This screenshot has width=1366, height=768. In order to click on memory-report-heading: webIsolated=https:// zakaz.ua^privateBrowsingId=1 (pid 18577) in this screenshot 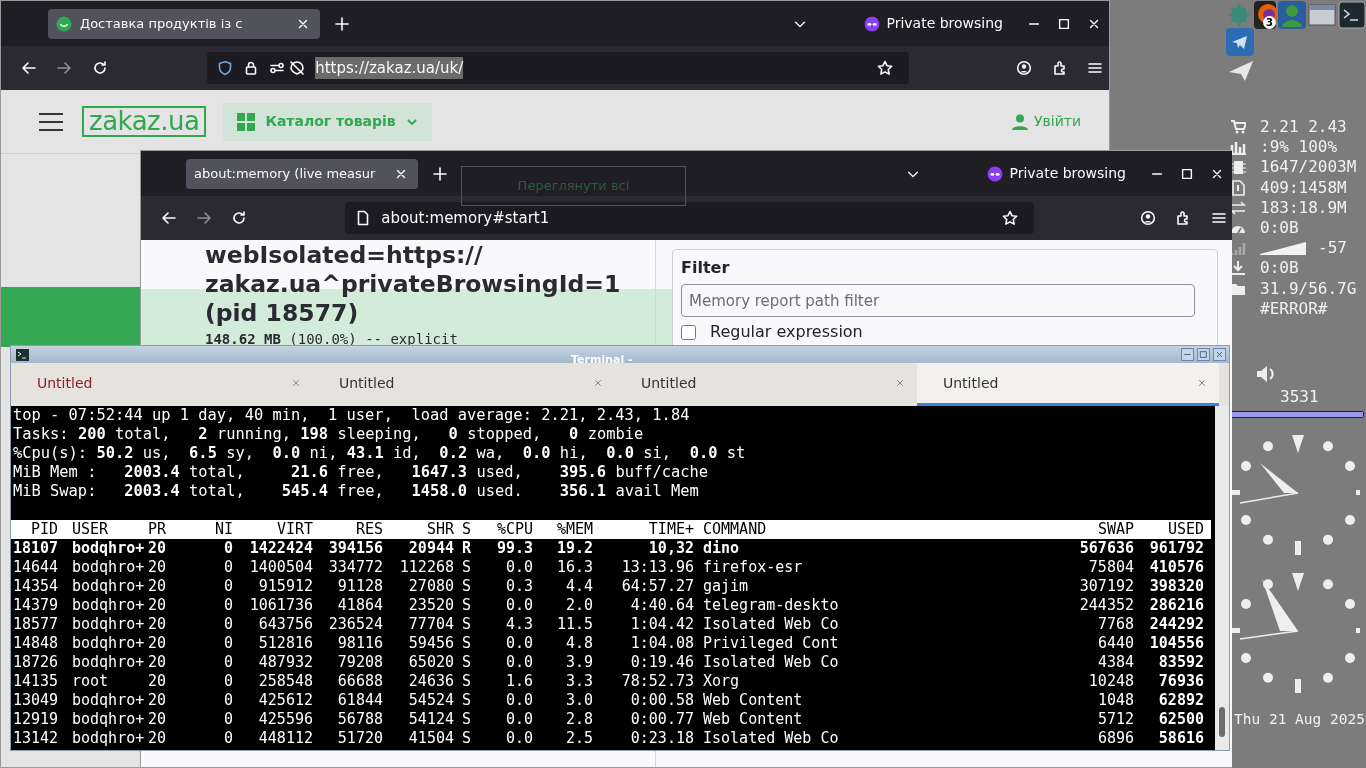, I will do `click(413, 284)`.